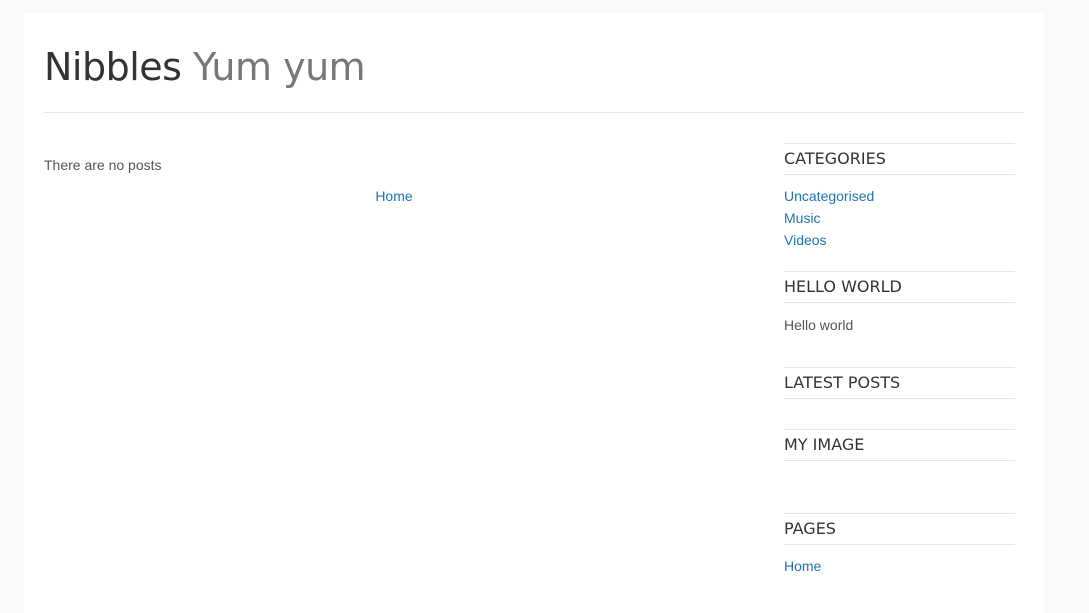  What do you see at coordinates (829, 196) in the screenshot?
I see `category-link-uncategorised: Uncategorised` at bounding box center [829, 196].